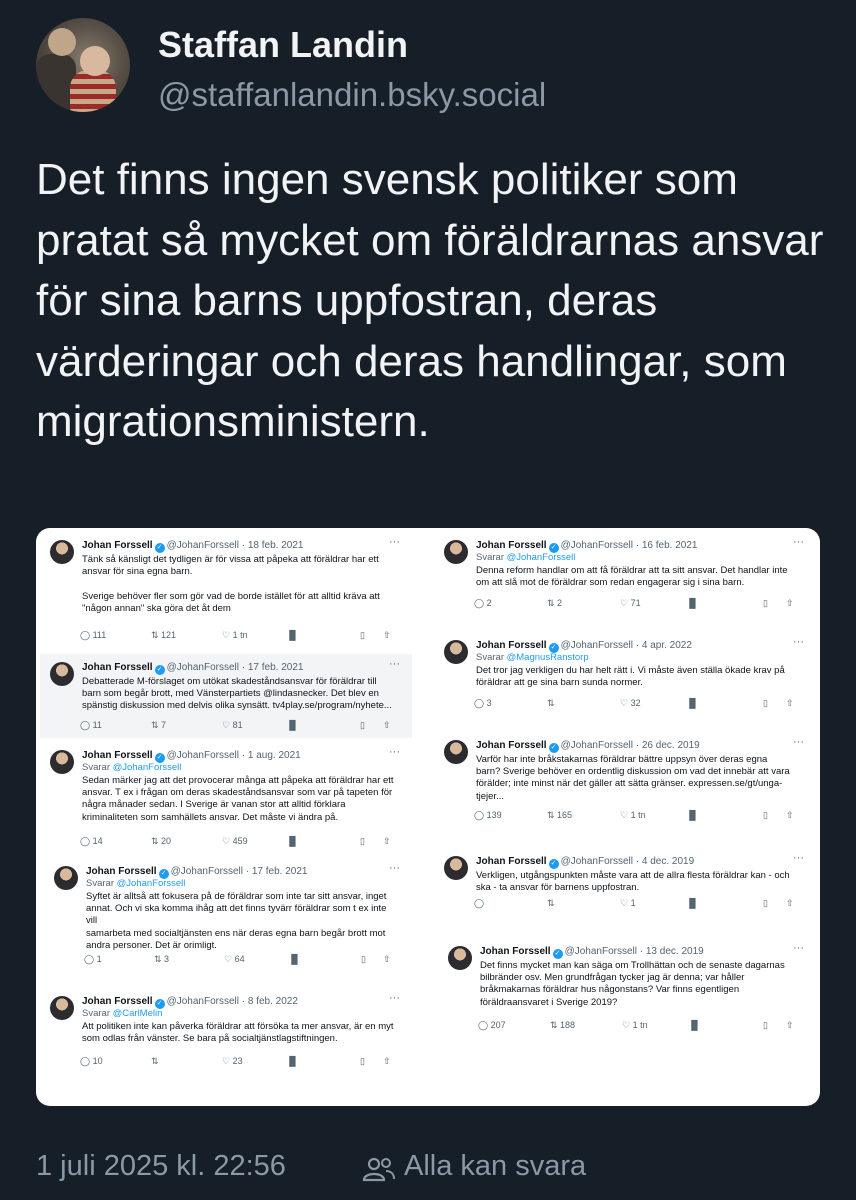 This screenshot has width=856, height=1200. Describe the element at coordinates (630, 603) in the screenshot. I see `like-icon: ♡ 71` at that location.